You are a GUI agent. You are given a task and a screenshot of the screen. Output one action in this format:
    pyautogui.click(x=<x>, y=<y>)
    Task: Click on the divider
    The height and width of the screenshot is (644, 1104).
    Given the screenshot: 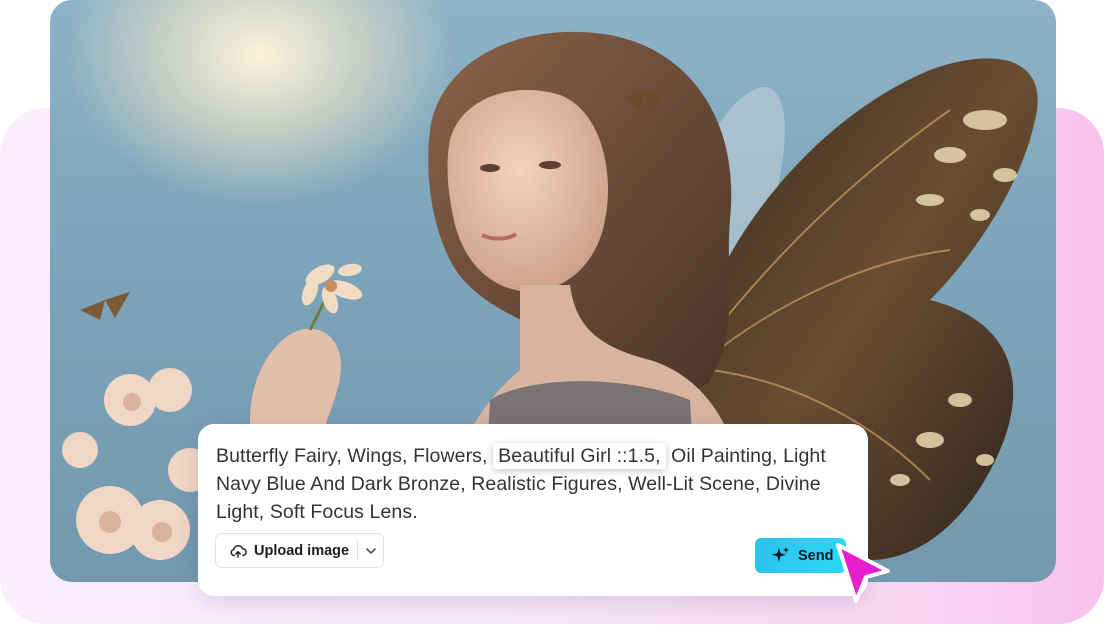 What is the action you would take?
    pyautogui.click(x=357, y=550)
    